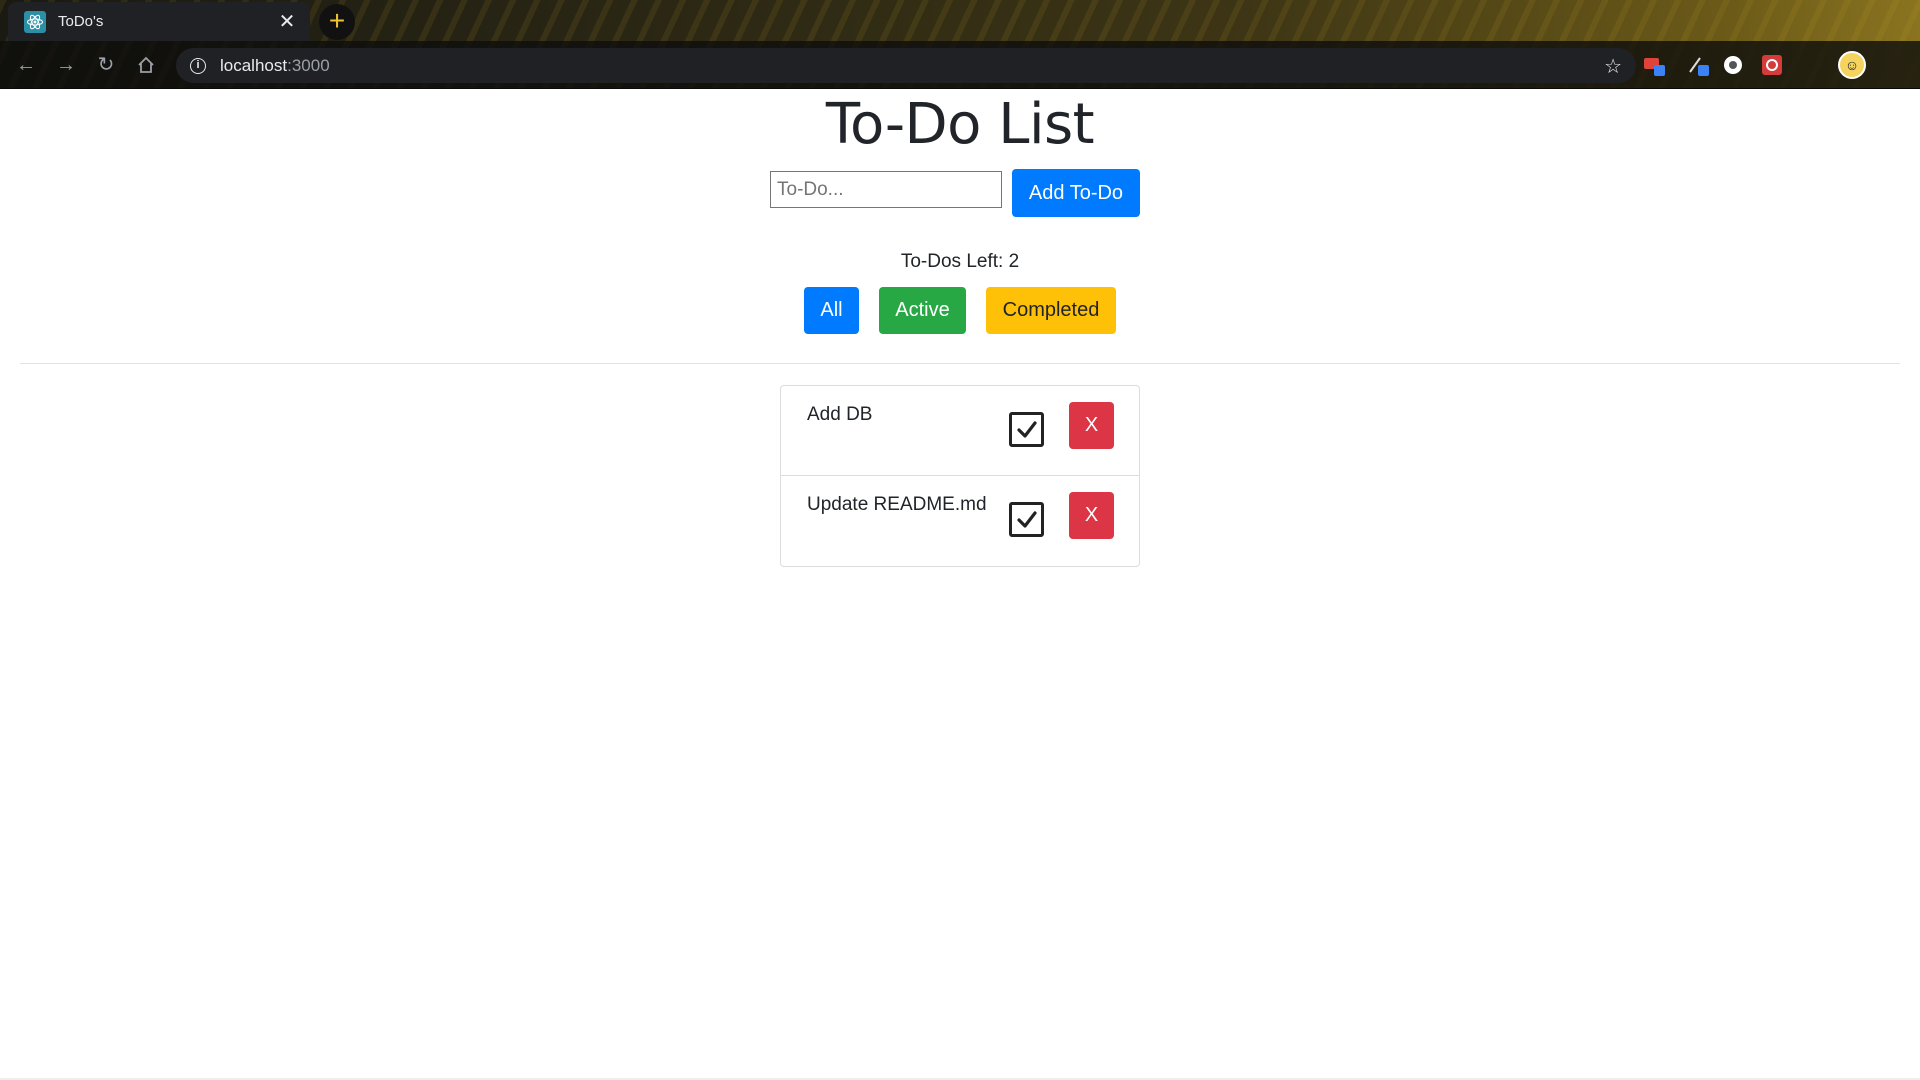  I want to click on react-icon, so click(35, 21).